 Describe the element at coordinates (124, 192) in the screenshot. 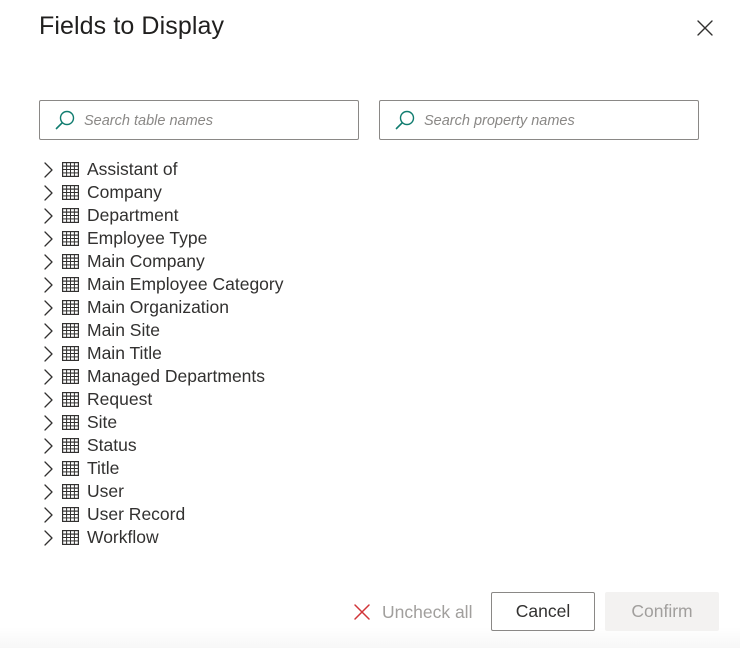

I see `tree-item-label: Company` at that location.